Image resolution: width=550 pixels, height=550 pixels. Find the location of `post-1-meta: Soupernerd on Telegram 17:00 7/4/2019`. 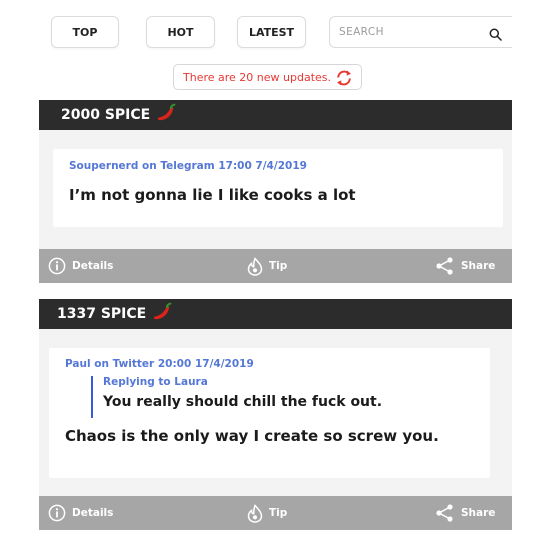

post-1-meta: Soupernerd on Telegram 17:00 7/4/2019 is located at coordinates (188, 166).